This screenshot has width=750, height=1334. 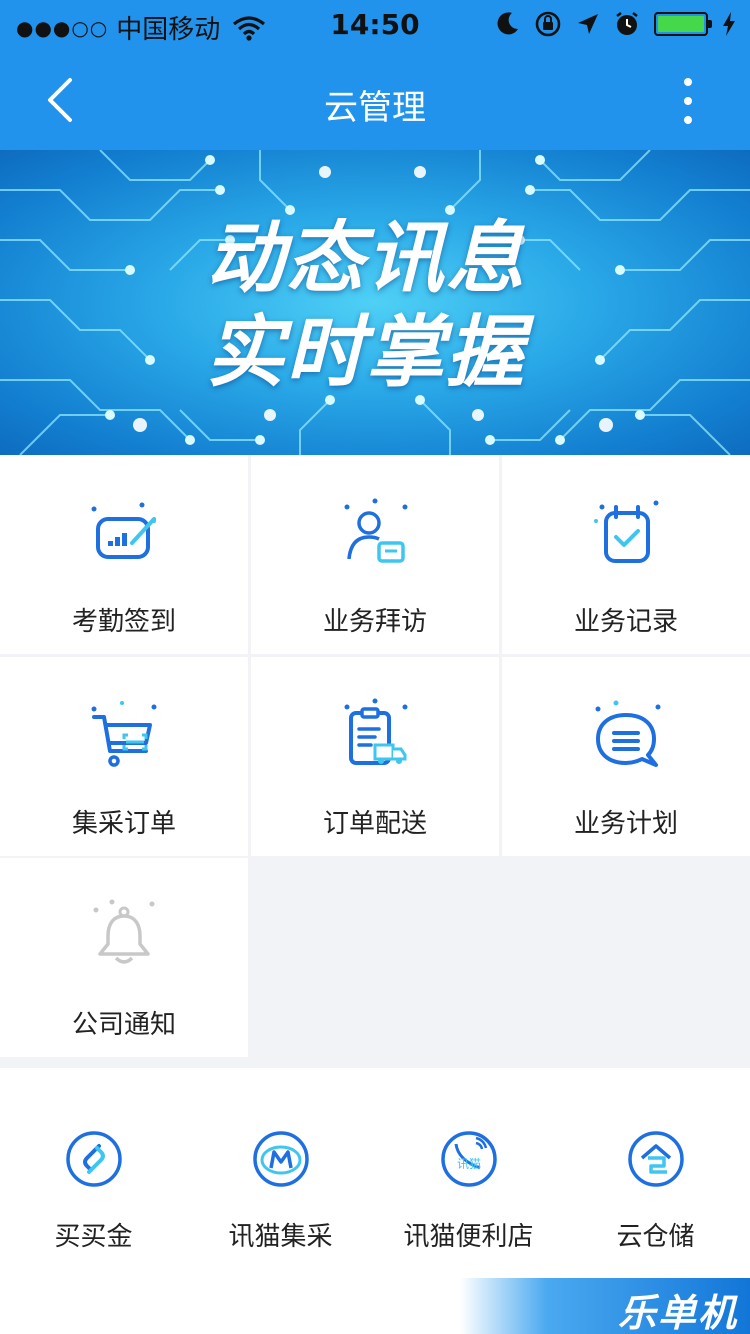 What do you see at coordinates (280, 1191) in the screenshot?
I see `service-xunmao-jicai: 讯猫集采` at bounding box center [280, 1191].